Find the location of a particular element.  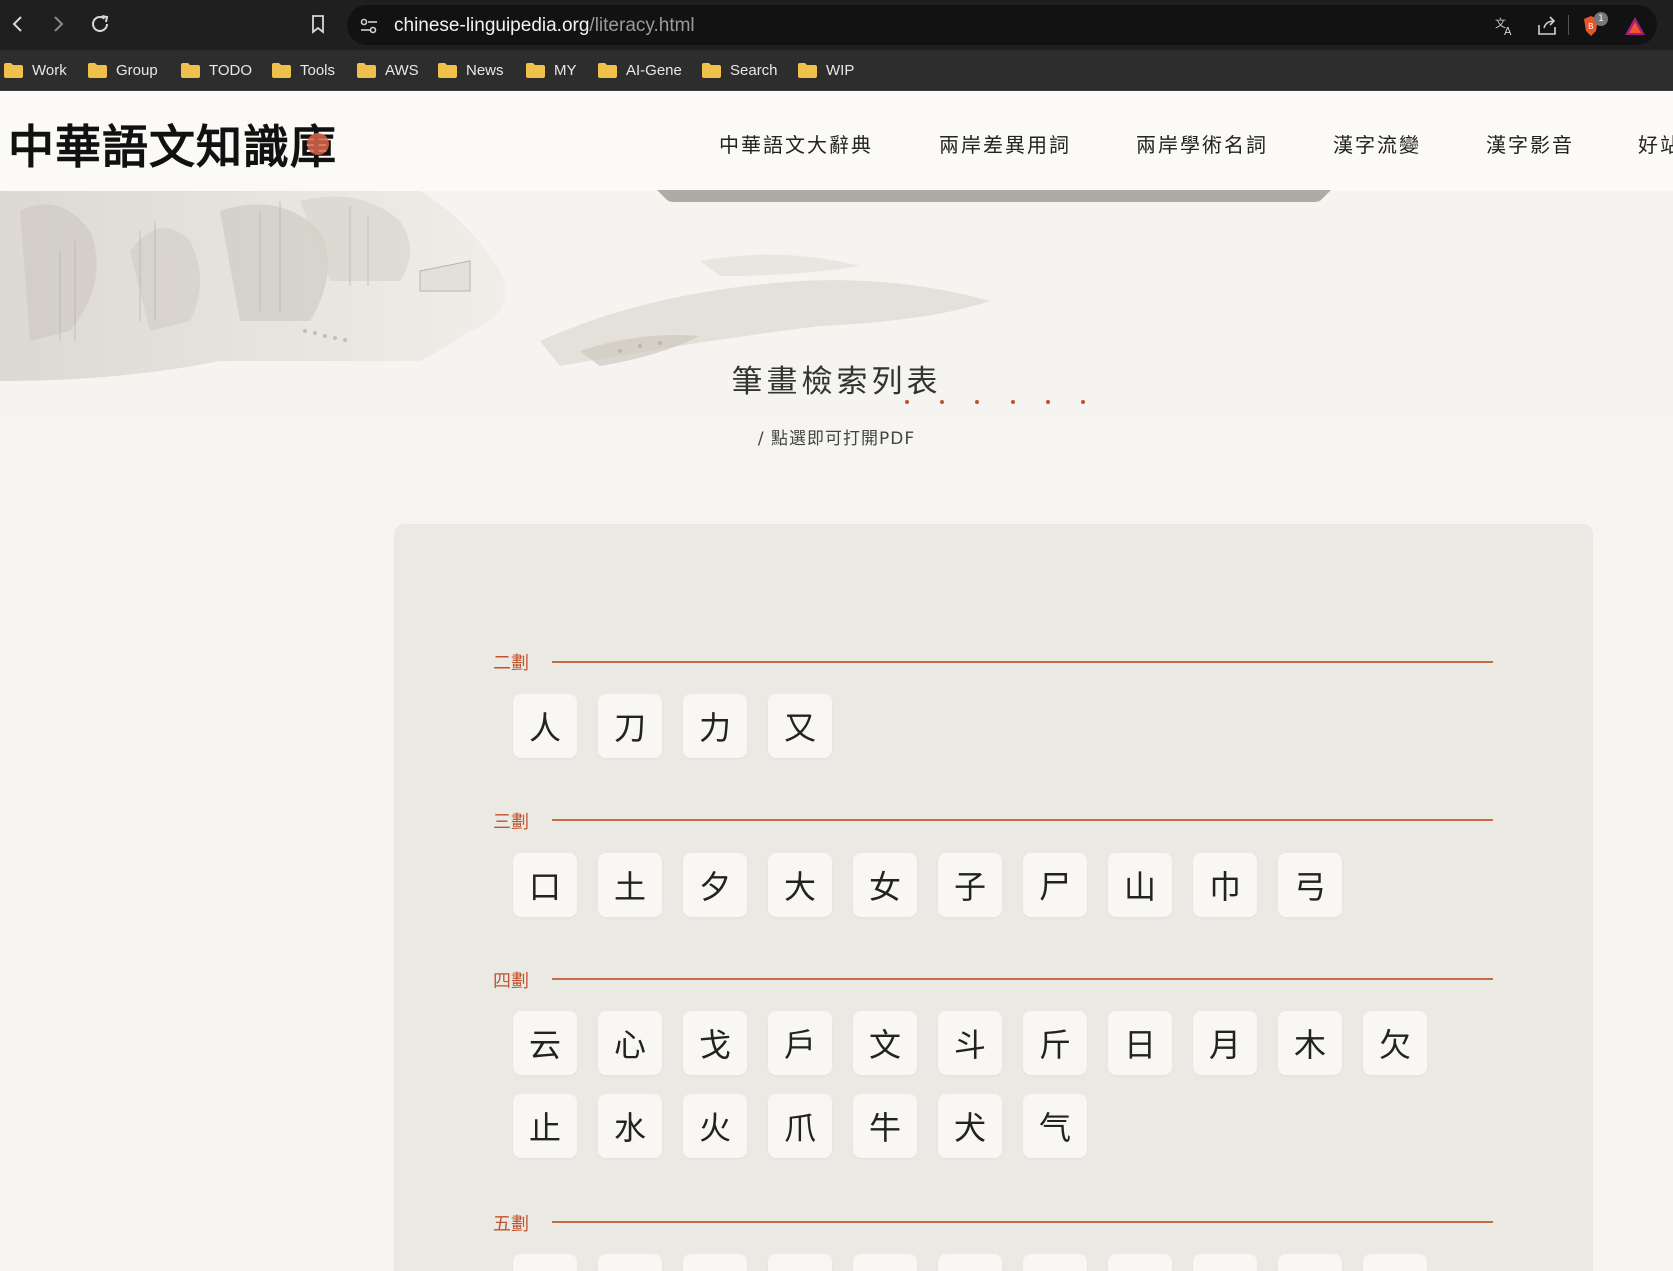

char-button: 气 is located at coordinates (1055, 1126).